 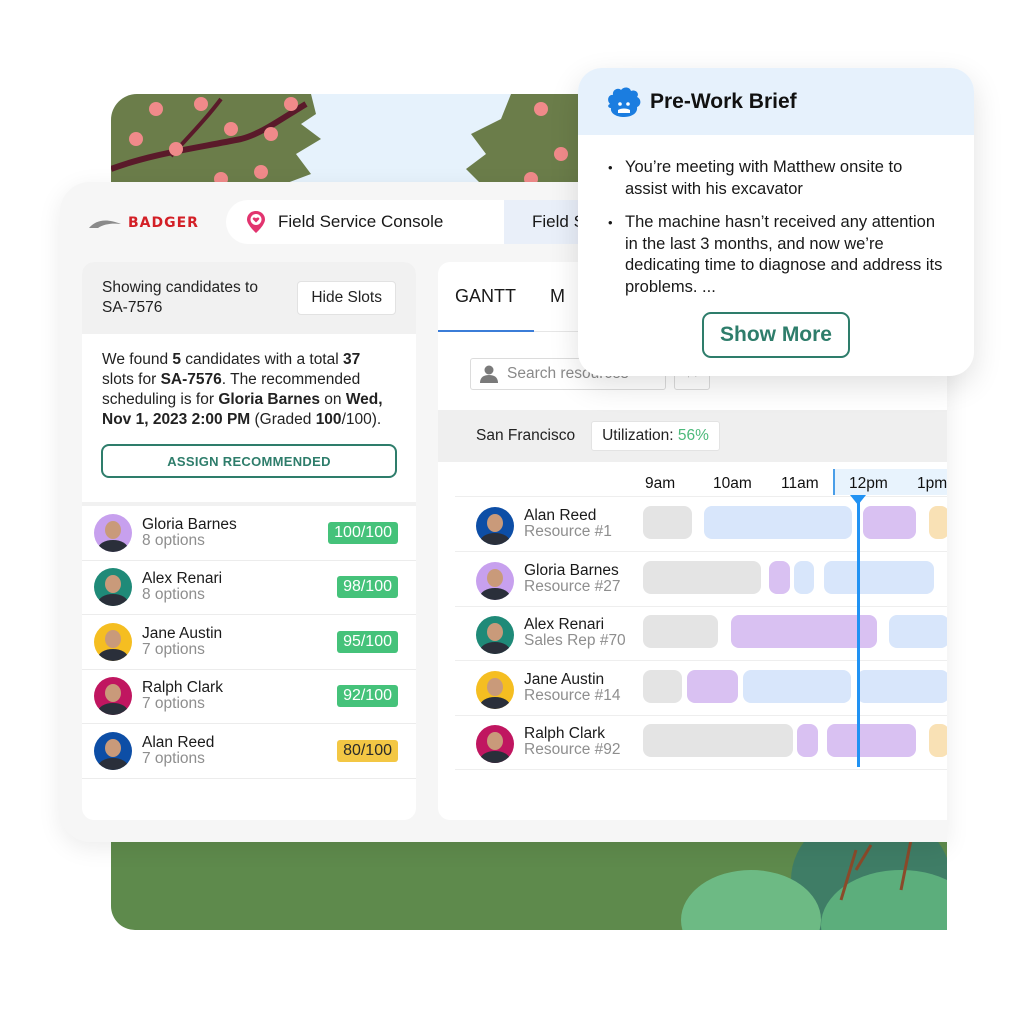 What do you see at coordinates (191, 379) in the screenshot?
I see `appointment-id: SA-7576` at bounding box center [191, 379].